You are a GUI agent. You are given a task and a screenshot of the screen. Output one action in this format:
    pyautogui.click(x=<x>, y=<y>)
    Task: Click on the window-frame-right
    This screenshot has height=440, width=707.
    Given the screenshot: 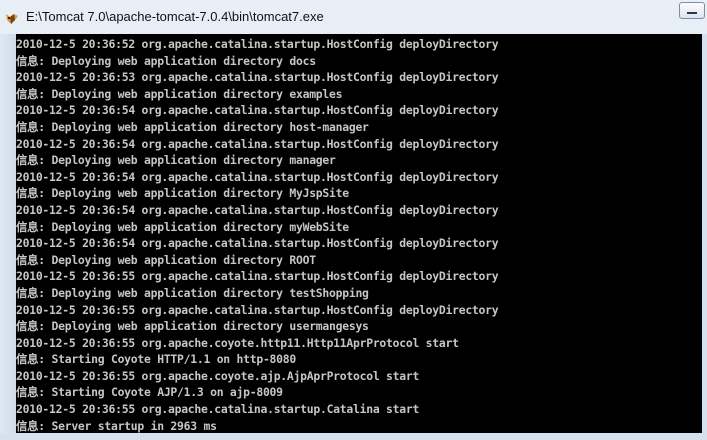 What is the action you would take?
    pyautogui.click(x=704, y=237)
    